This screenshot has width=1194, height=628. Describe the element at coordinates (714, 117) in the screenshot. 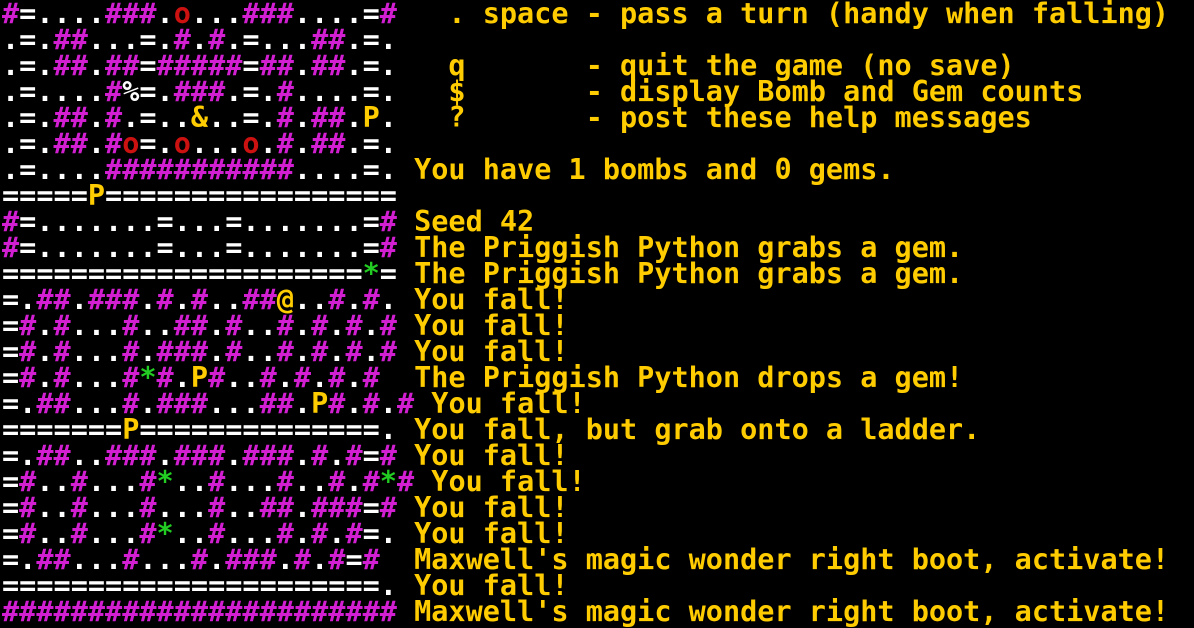

I see `log-line: ? - post these help messages` at that location.